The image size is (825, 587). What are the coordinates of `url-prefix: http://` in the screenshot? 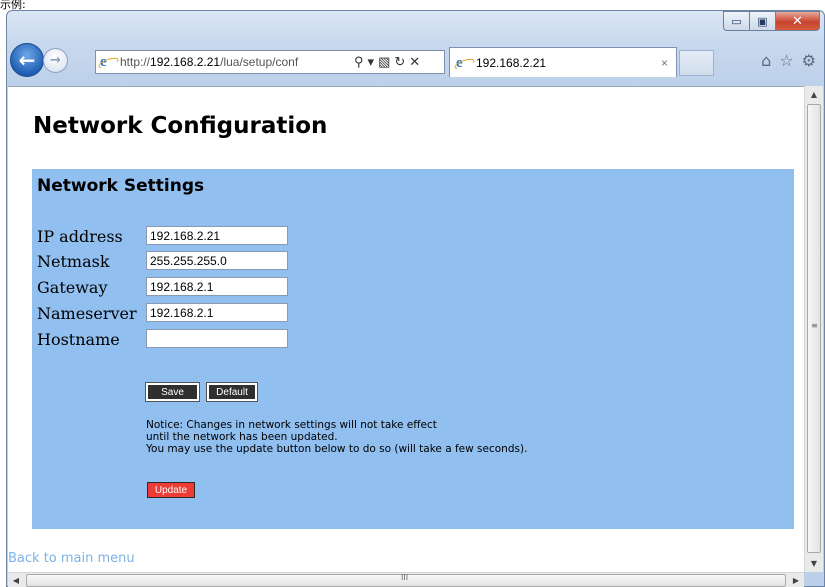 It's located at (135, 62).